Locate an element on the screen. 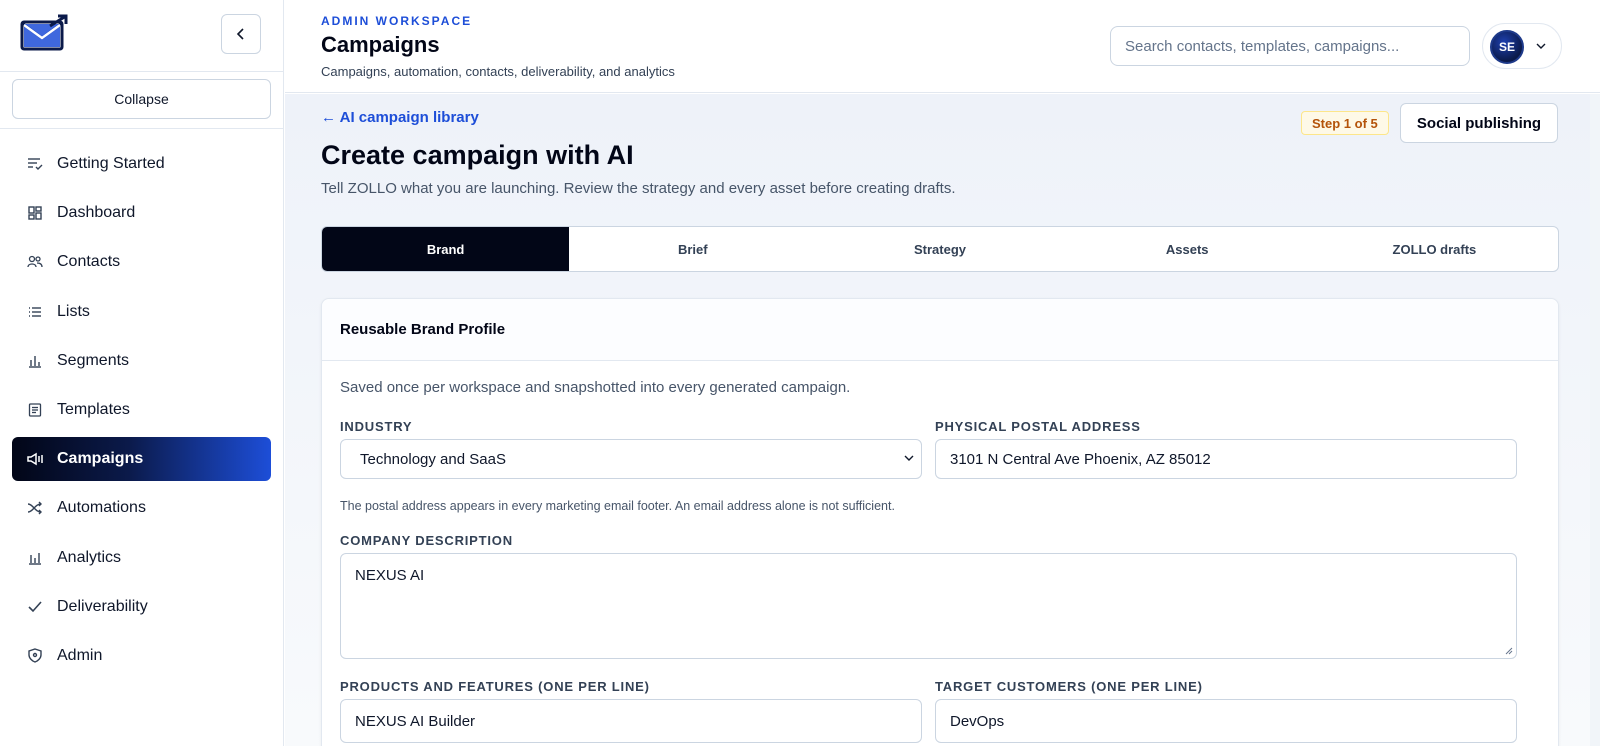 This screenshot has width=1600, height=746. shield-icon is located at coordinates (35, 656).